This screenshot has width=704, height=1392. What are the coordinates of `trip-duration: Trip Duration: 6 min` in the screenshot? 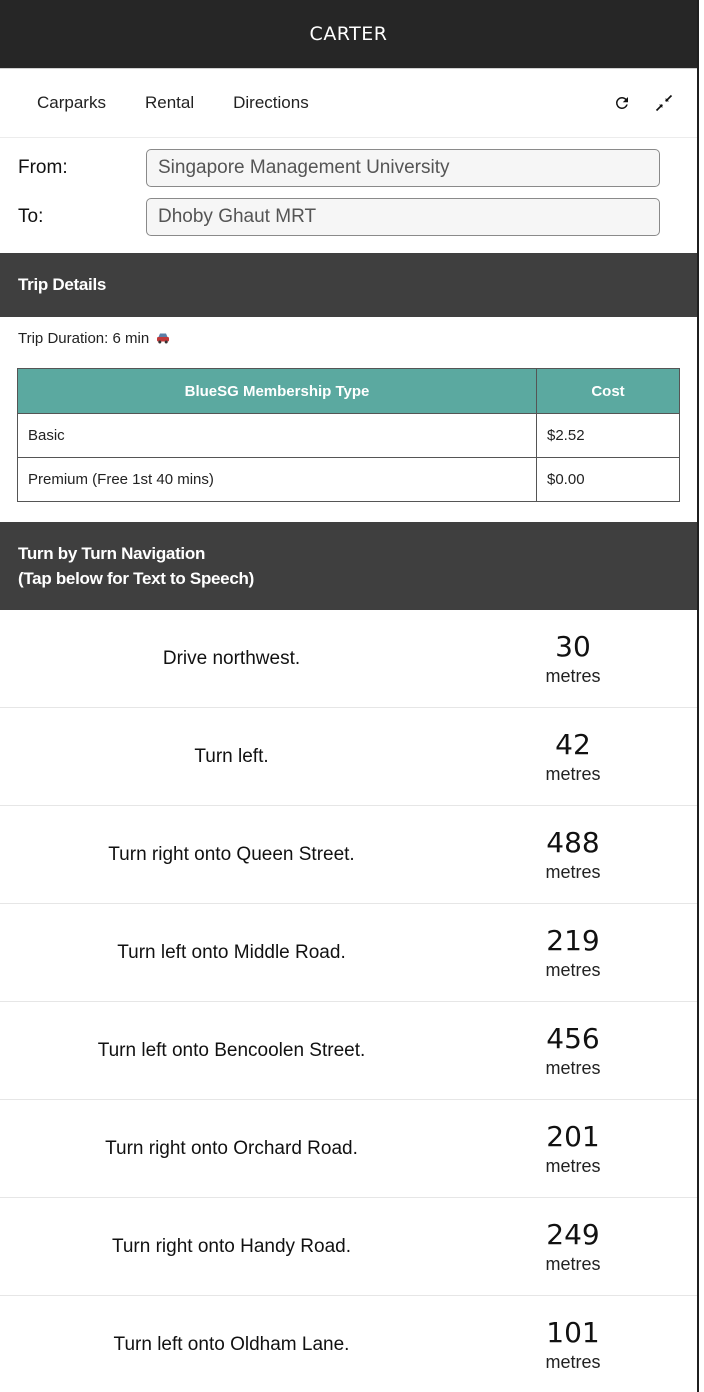 It's located at (348, 338).